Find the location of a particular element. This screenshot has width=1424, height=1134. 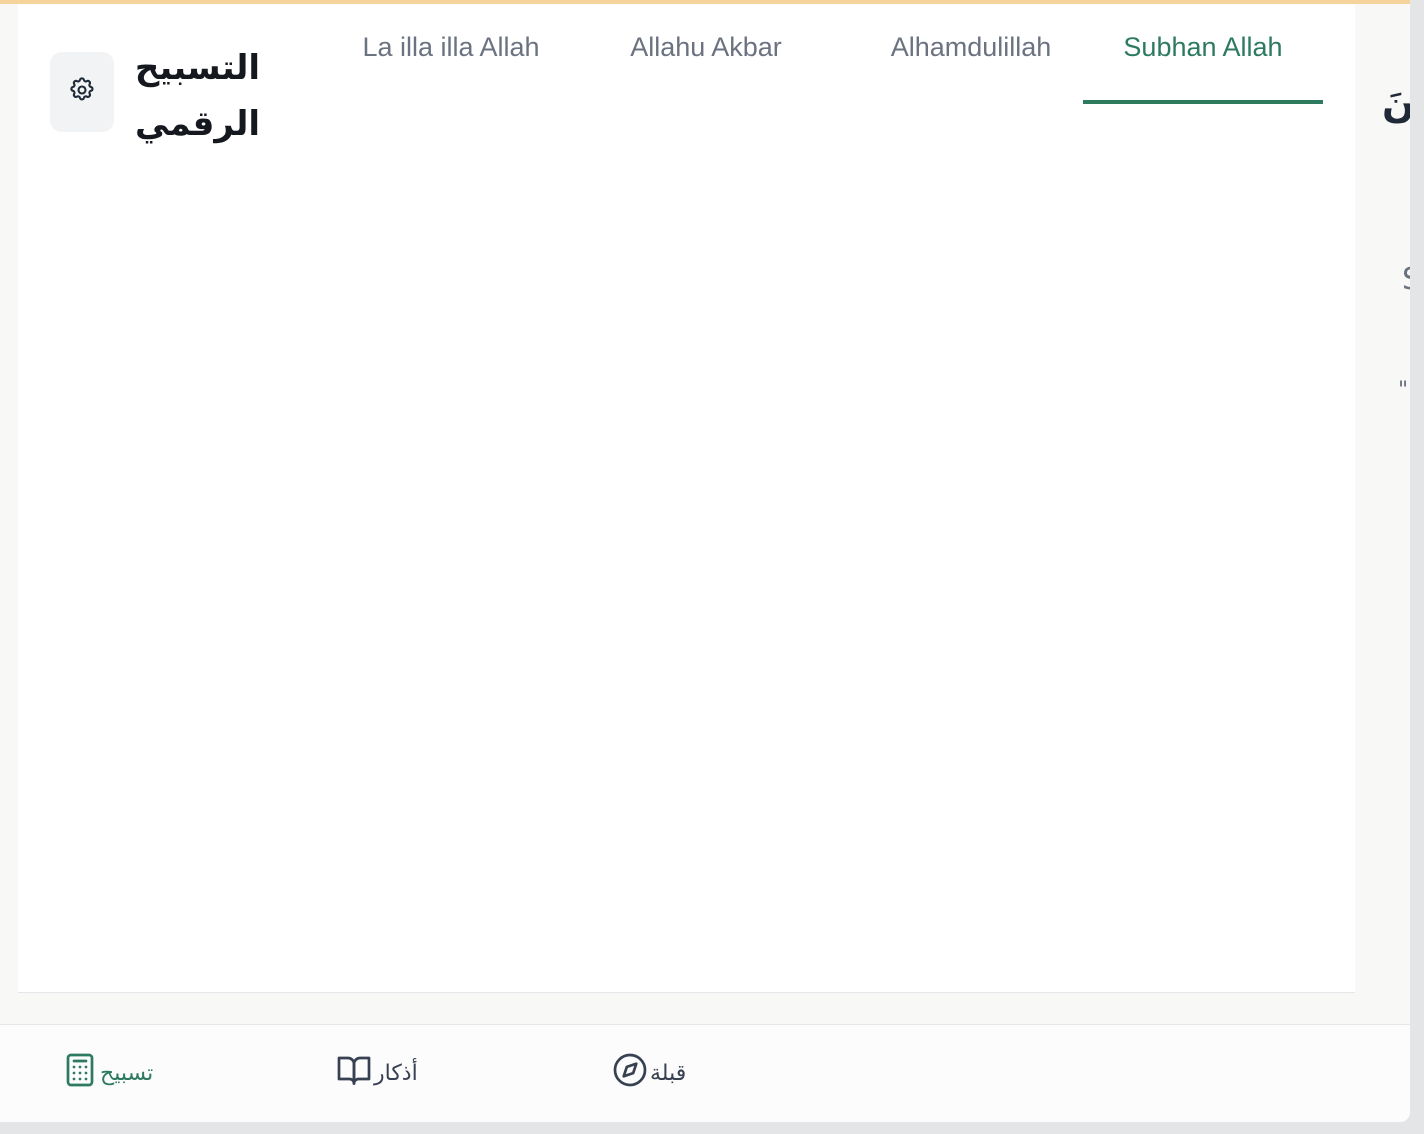

bottom-navigation: تسبيح أذكار قبلة is located at coordinates (705, 1073).